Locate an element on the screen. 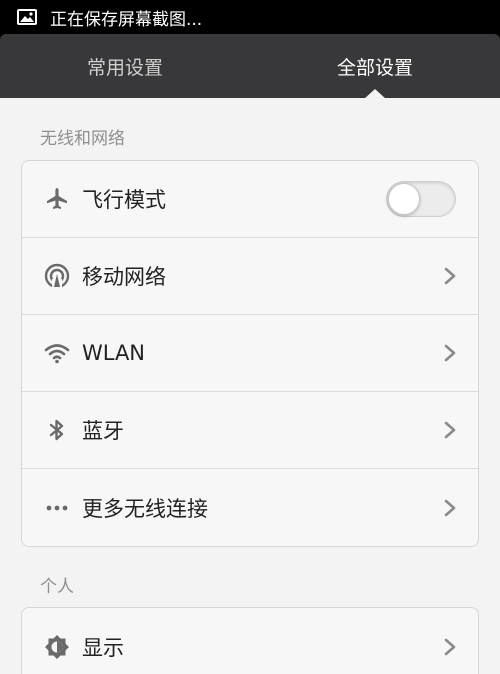  settings-tab-bar: 常用设置 全部设置 is located at coordinates (250, 66).